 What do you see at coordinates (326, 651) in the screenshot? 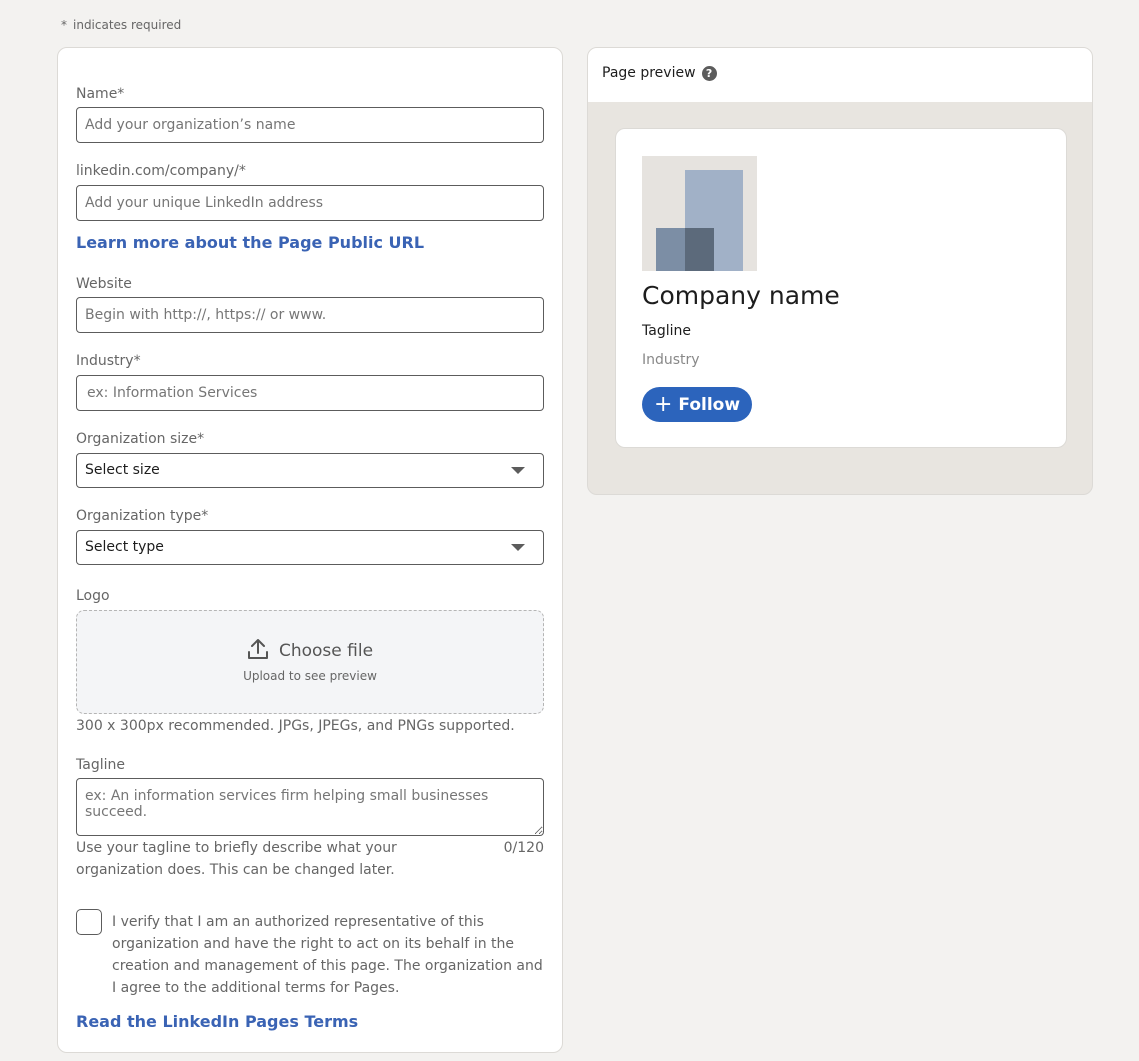
I see `choose-file-label: Choose file` at bounding box center [326, 651].